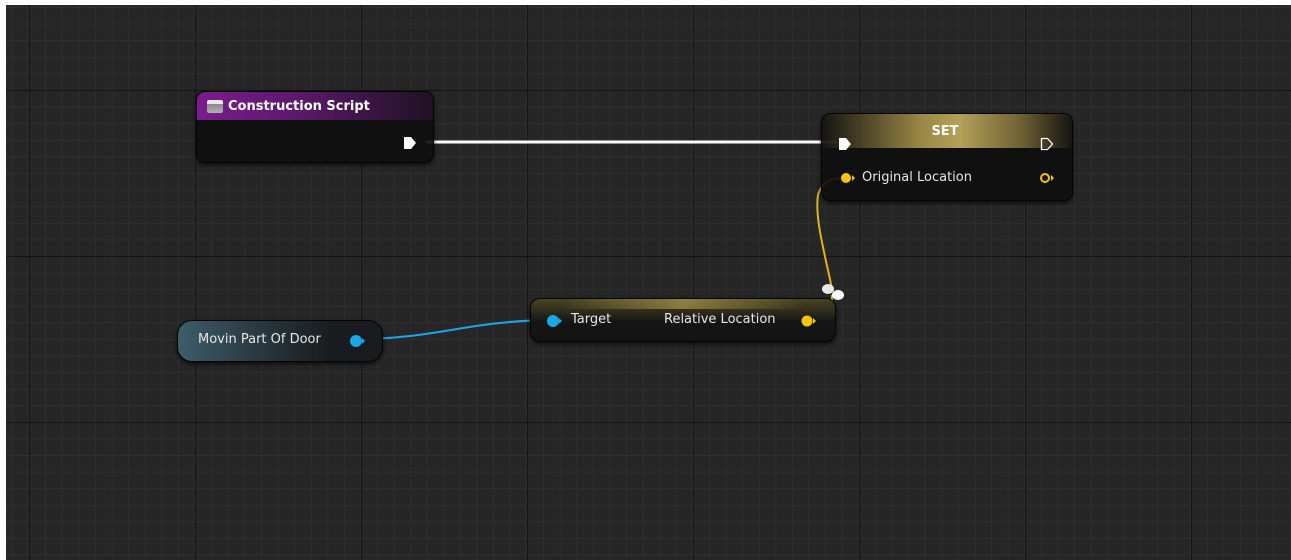 The width and height of the screenshot is (1291, 560). Describe the element at coordinates (591, 319) in the screenshot. I see `target-pin-label: Target` at that location.